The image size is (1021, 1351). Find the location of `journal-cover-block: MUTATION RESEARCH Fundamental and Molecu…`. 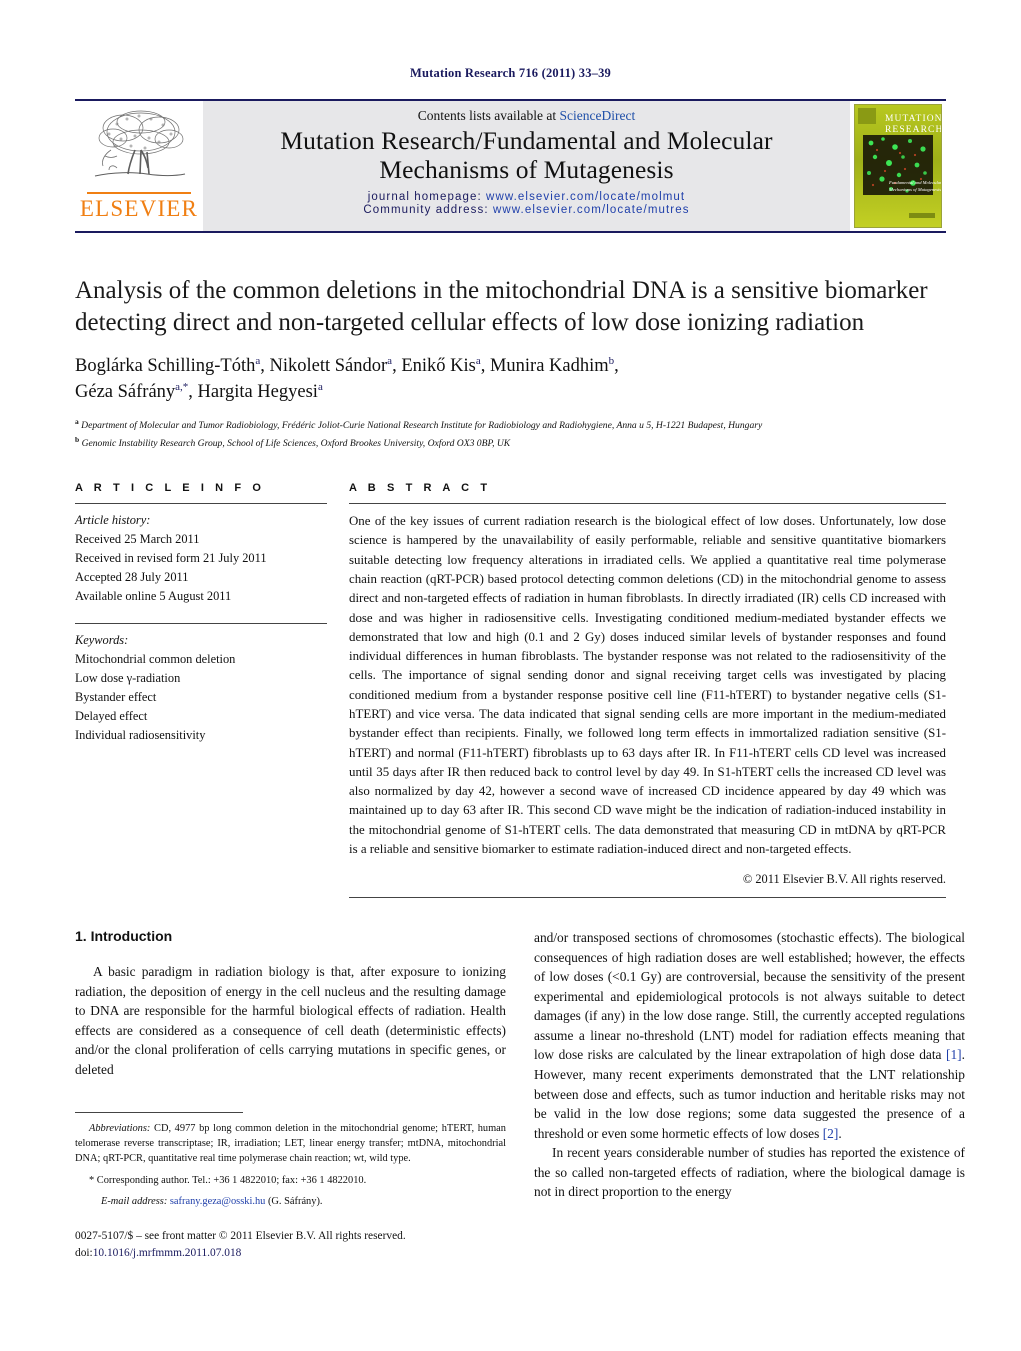

journal-cover-block: MUTATION RESEARCH Fundamental and Molecu… is located at coordinates (898, 166).